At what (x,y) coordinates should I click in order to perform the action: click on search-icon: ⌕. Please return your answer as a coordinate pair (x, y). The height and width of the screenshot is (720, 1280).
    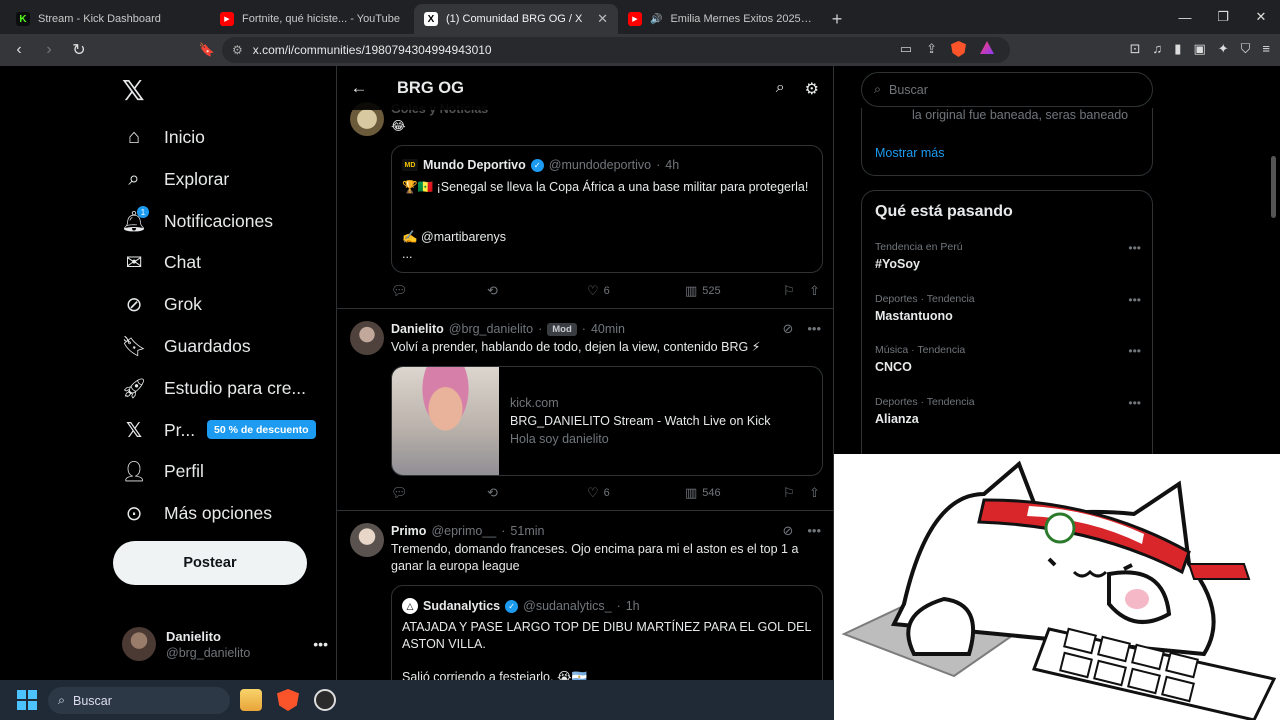
    Looking at the image, I should click on (780, 89).